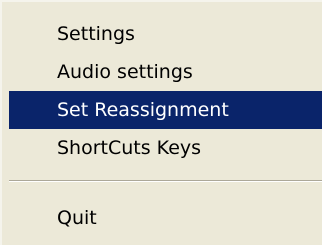  Describe the element at coordinates (161, 1) in the screenshot. I see `menu-top-edge` at that location.